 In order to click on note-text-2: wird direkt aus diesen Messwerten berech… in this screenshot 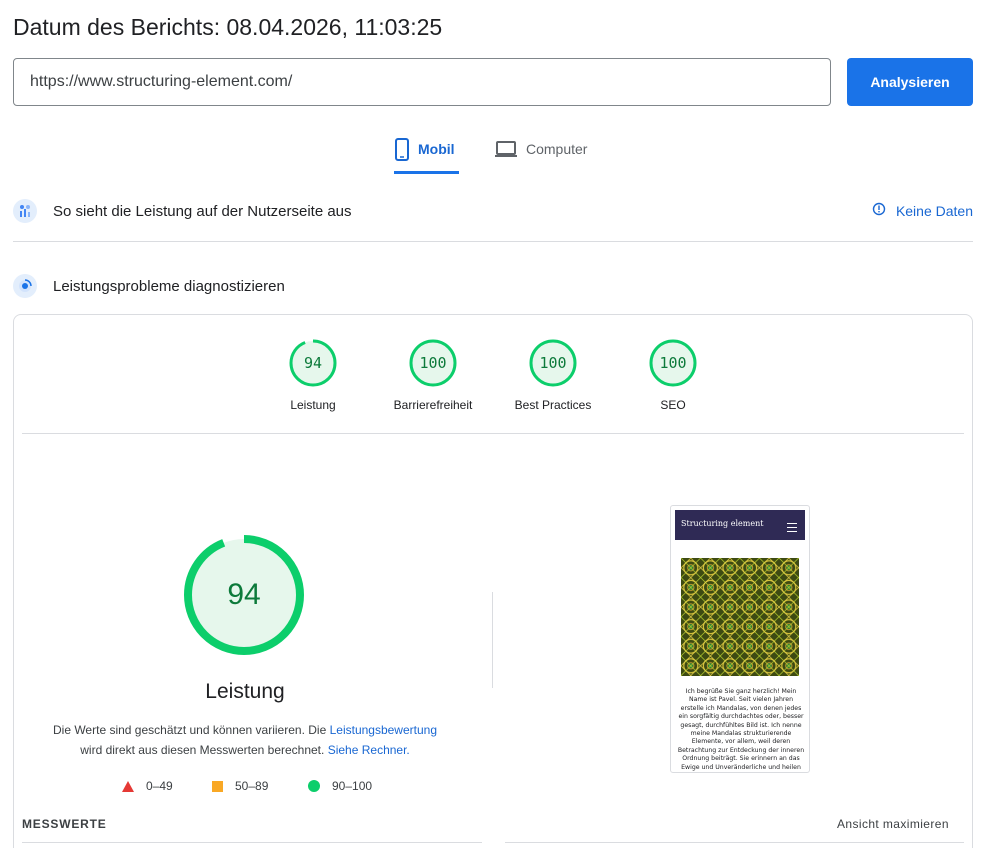, I will do `click(202, 750)`.